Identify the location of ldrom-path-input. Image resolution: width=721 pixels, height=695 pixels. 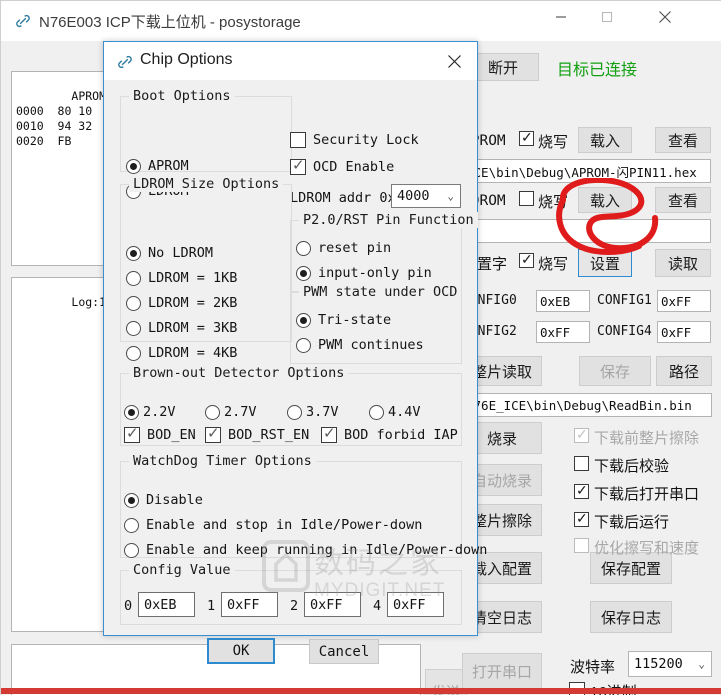
(586, 231).